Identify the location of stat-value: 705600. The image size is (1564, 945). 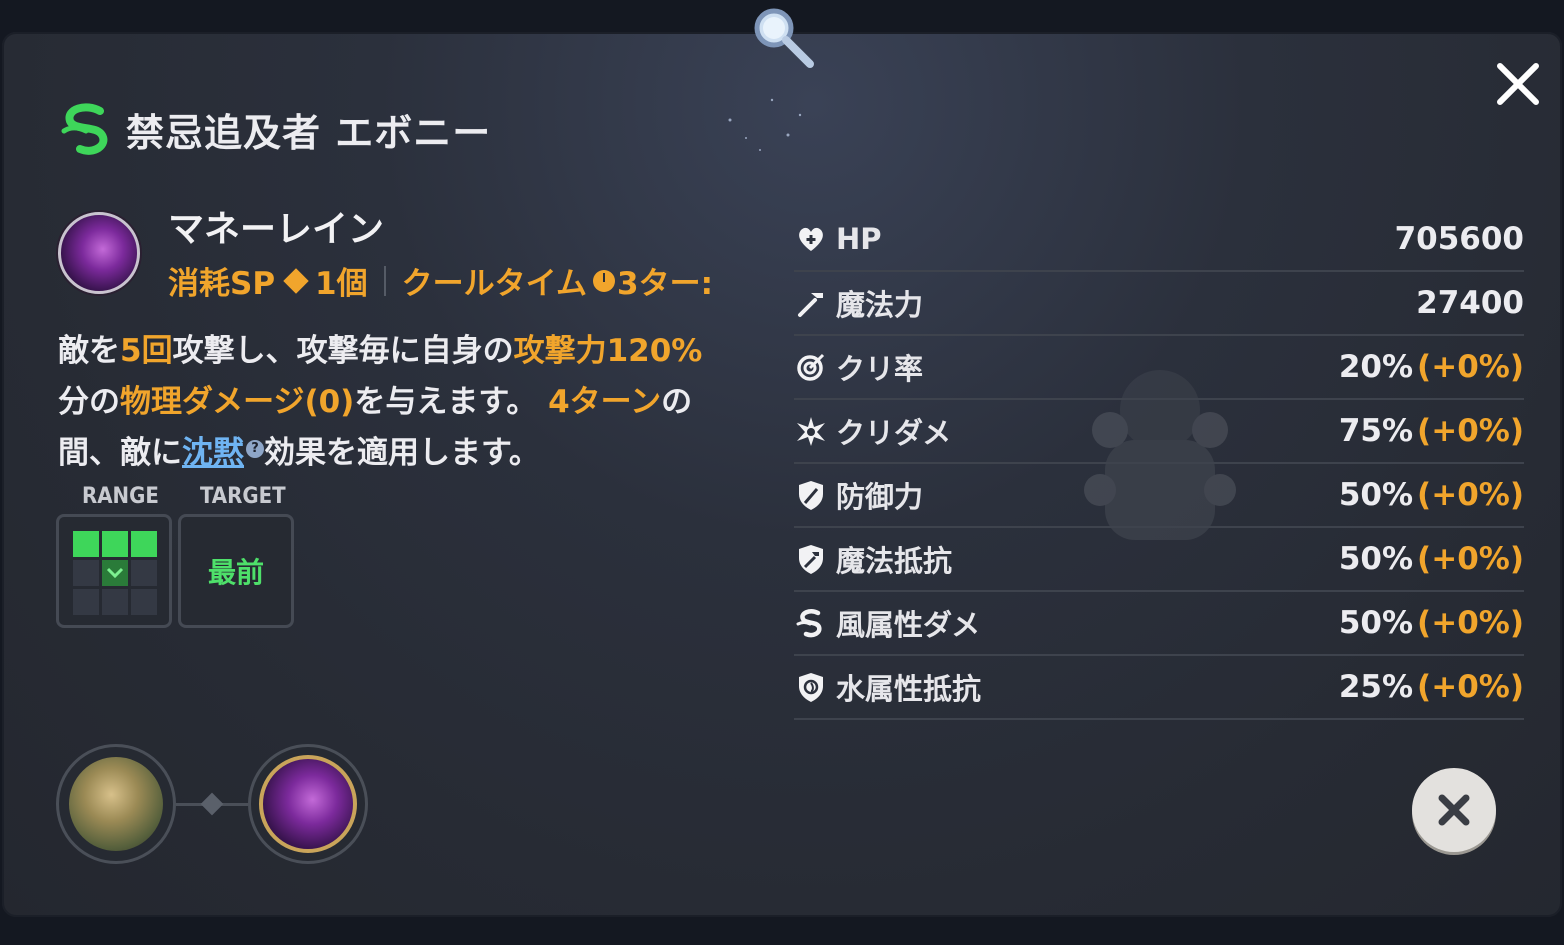
(1459, 239).